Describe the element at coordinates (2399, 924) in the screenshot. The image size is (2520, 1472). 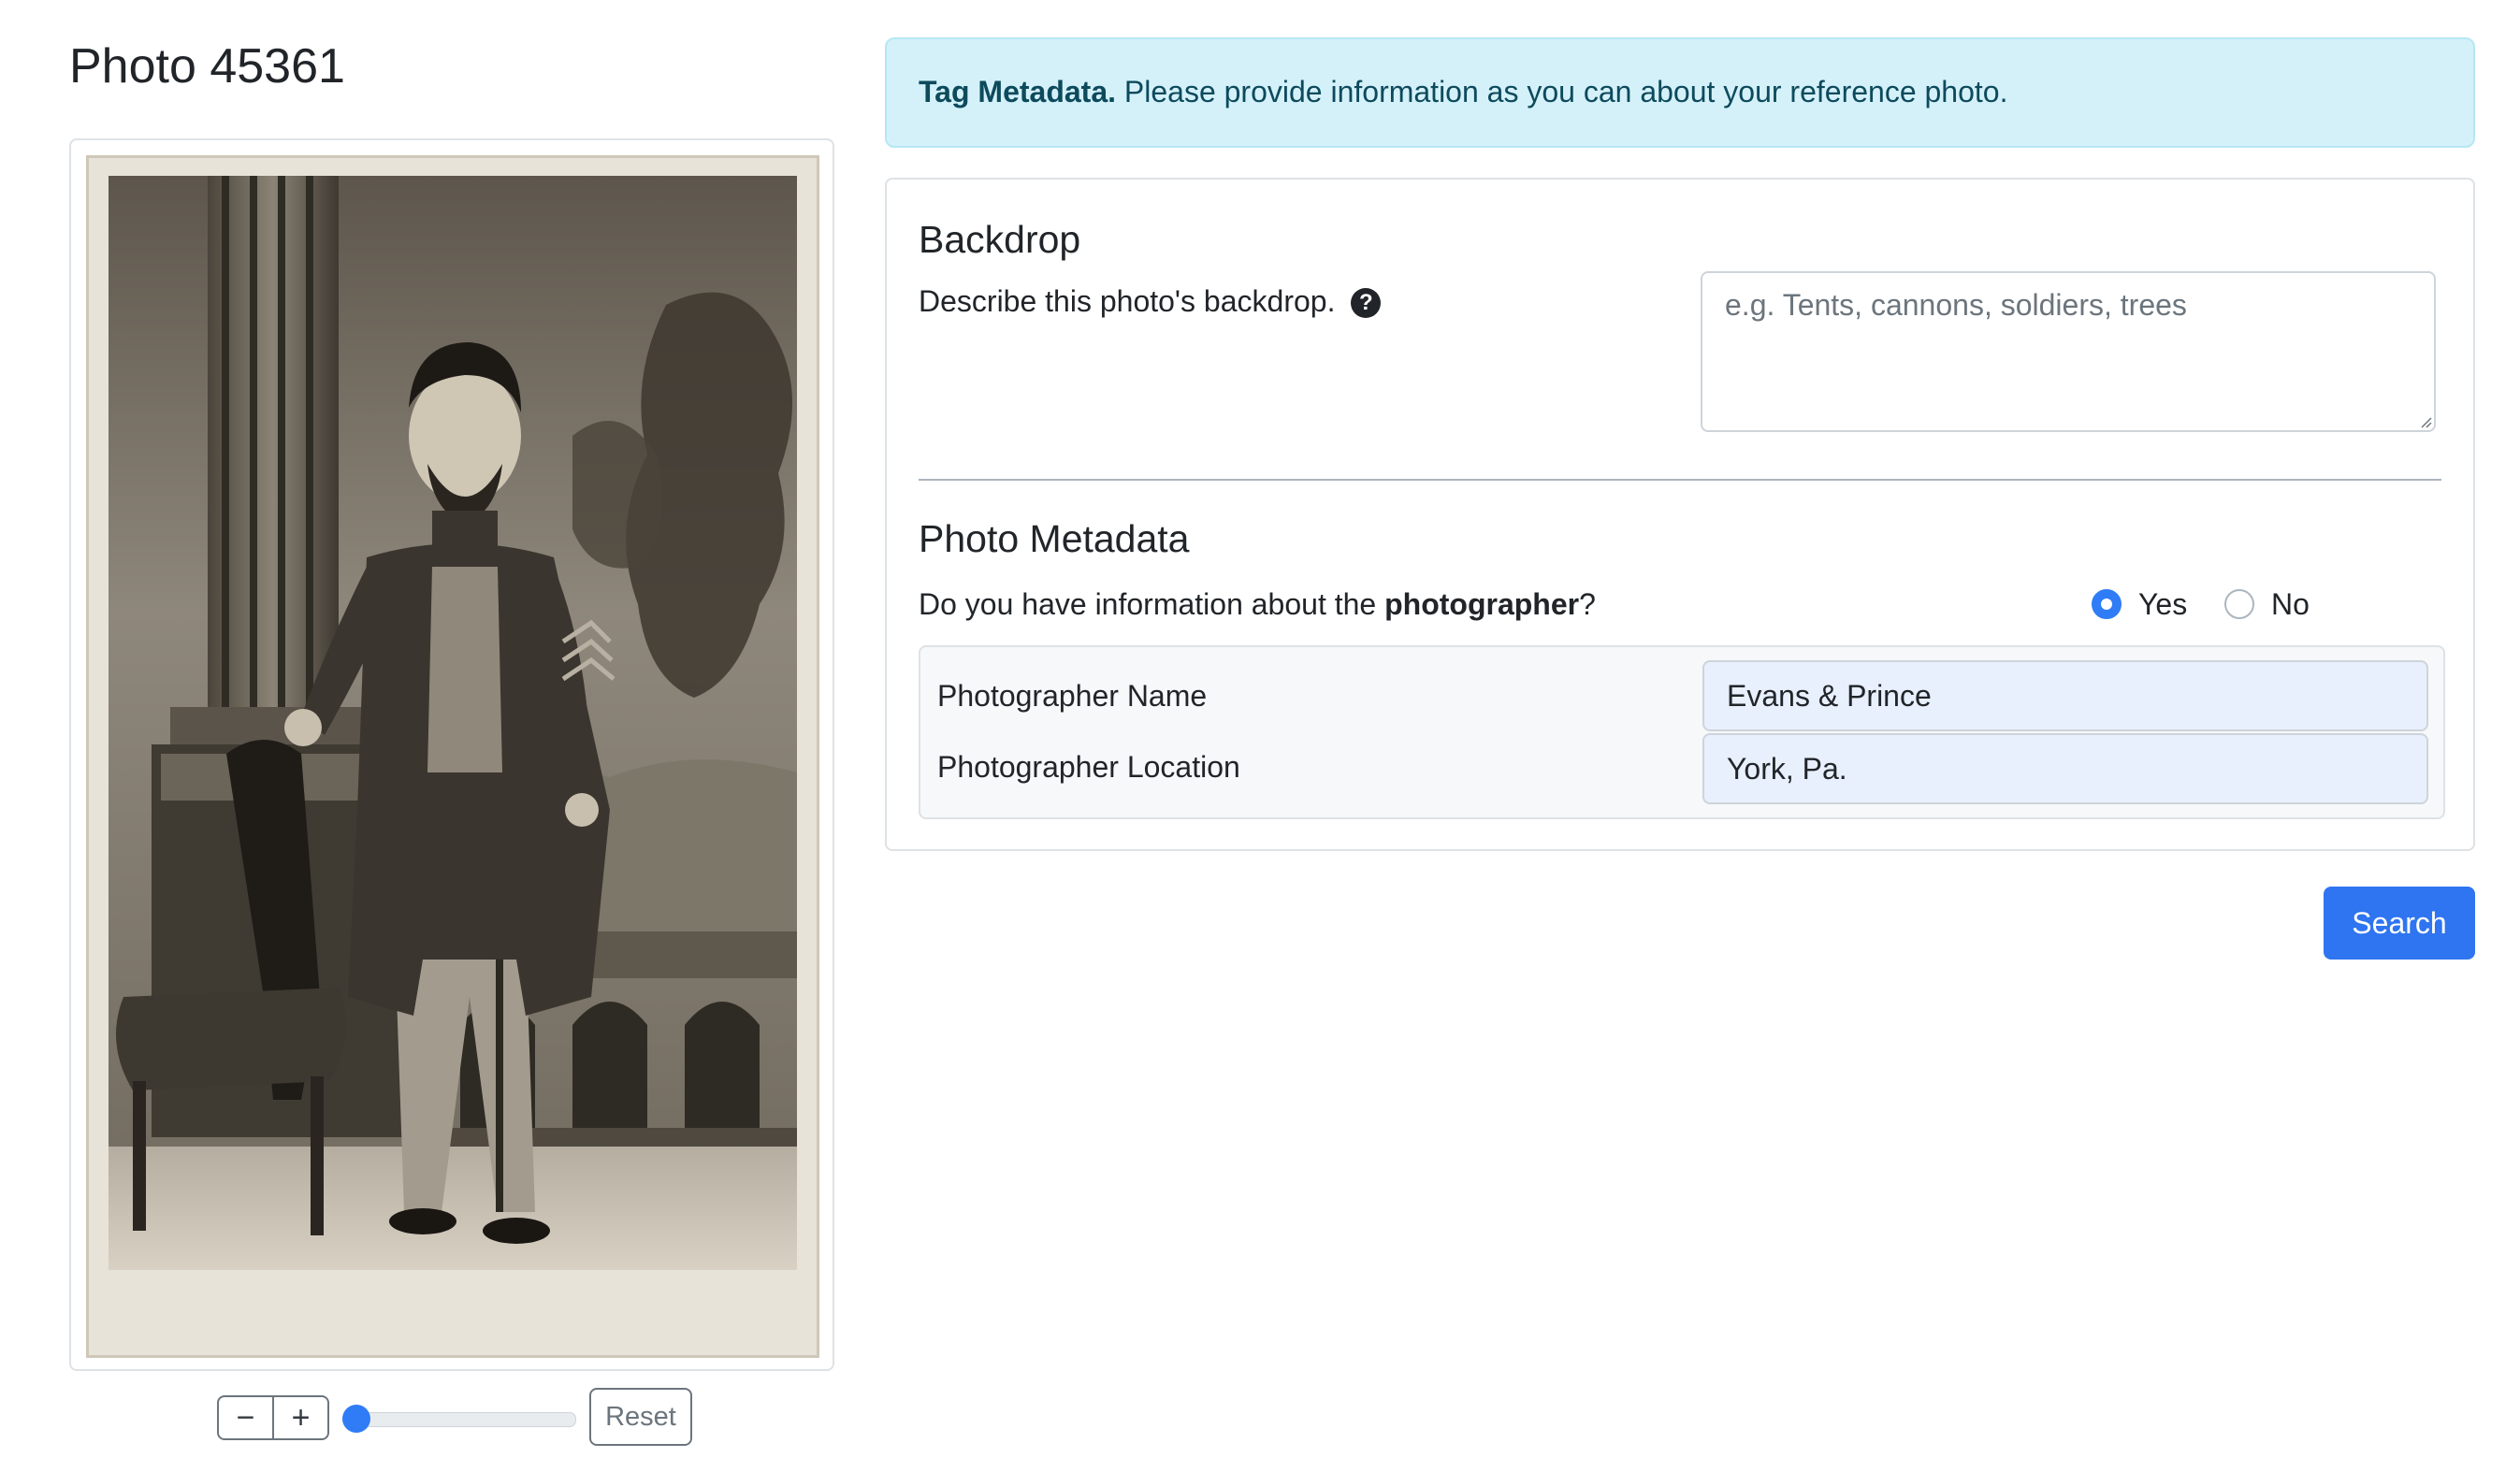
I see `search-button: Search` at that location.